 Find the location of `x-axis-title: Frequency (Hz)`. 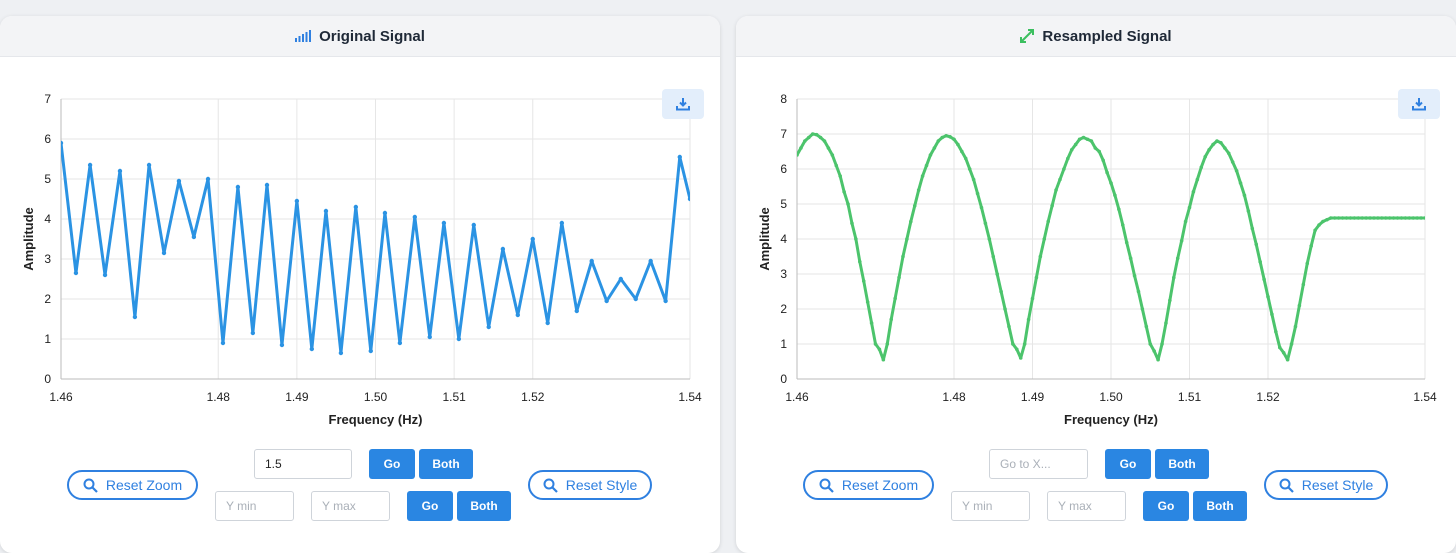

x-axis-title: Frequency (Hz) is located at coordinates (376, 419).